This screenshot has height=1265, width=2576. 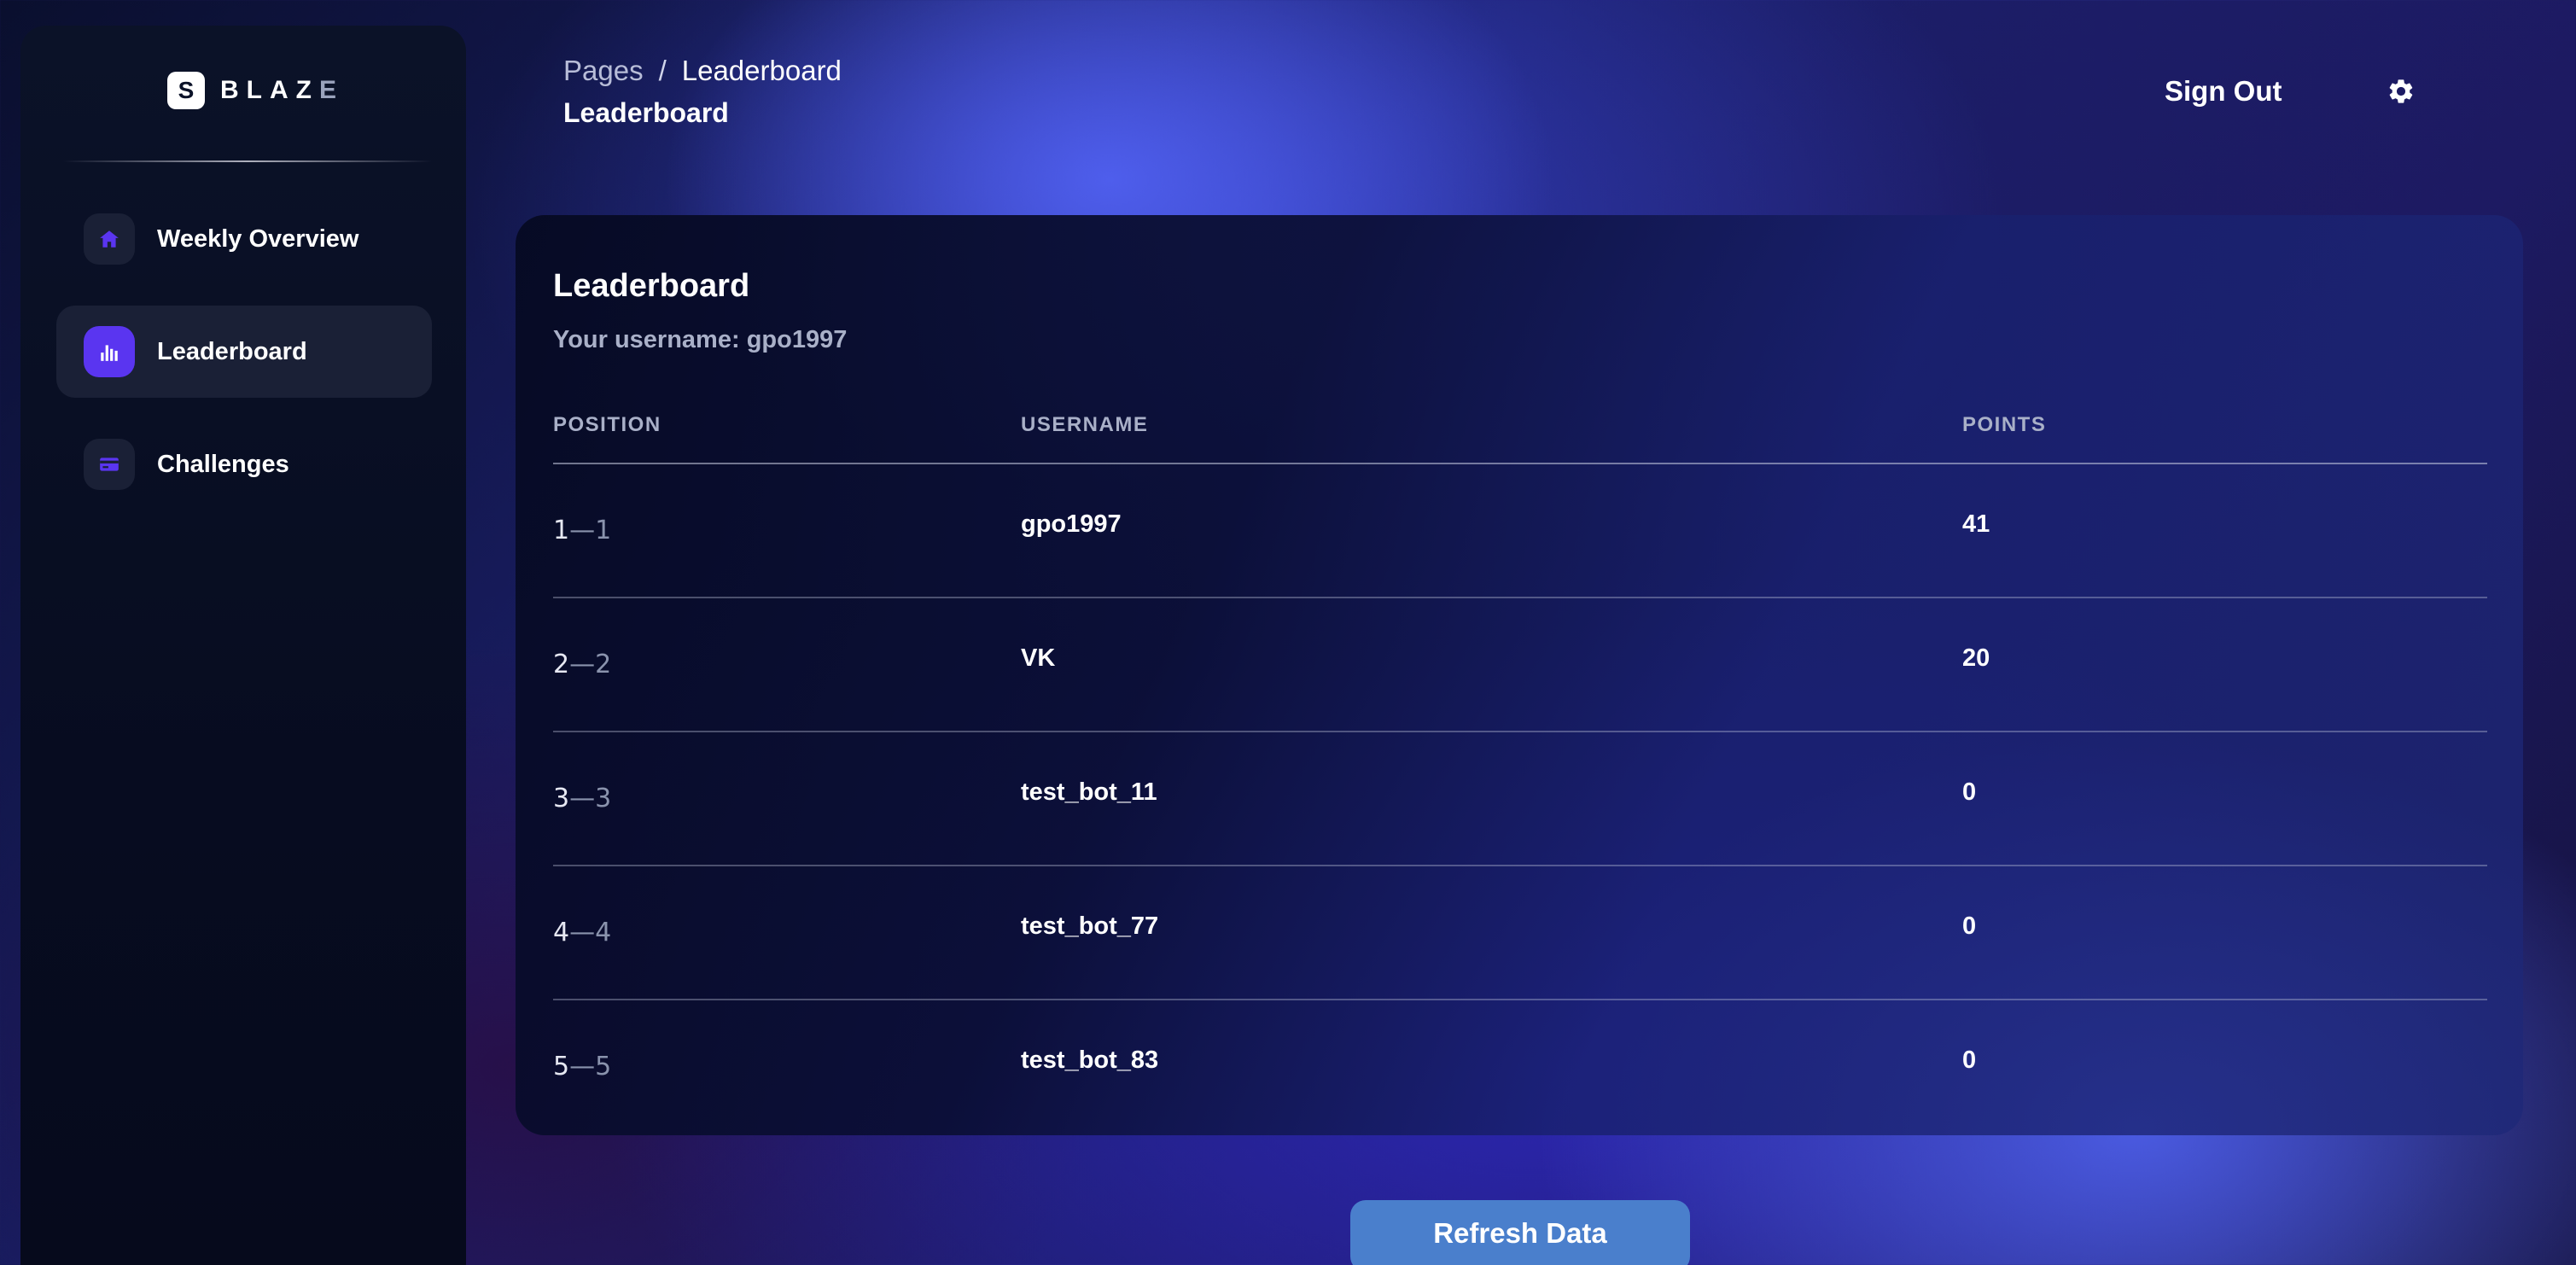 I want to click on brand-name-end: E, so click(x=331, y=90).